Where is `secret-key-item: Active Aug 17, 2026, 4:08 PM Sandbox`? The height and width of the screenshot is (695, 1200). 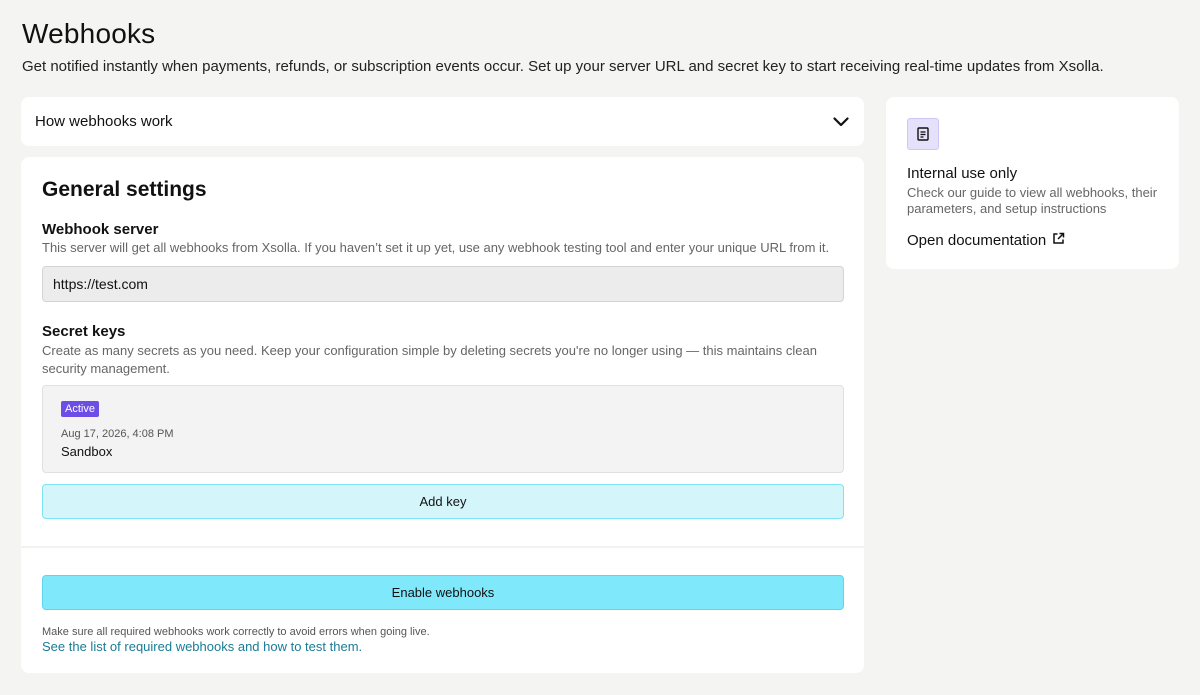
secret-key-item: Active Aug 17, 2026, 4:08 PM Sandbox is located at coordinates (443, 429).